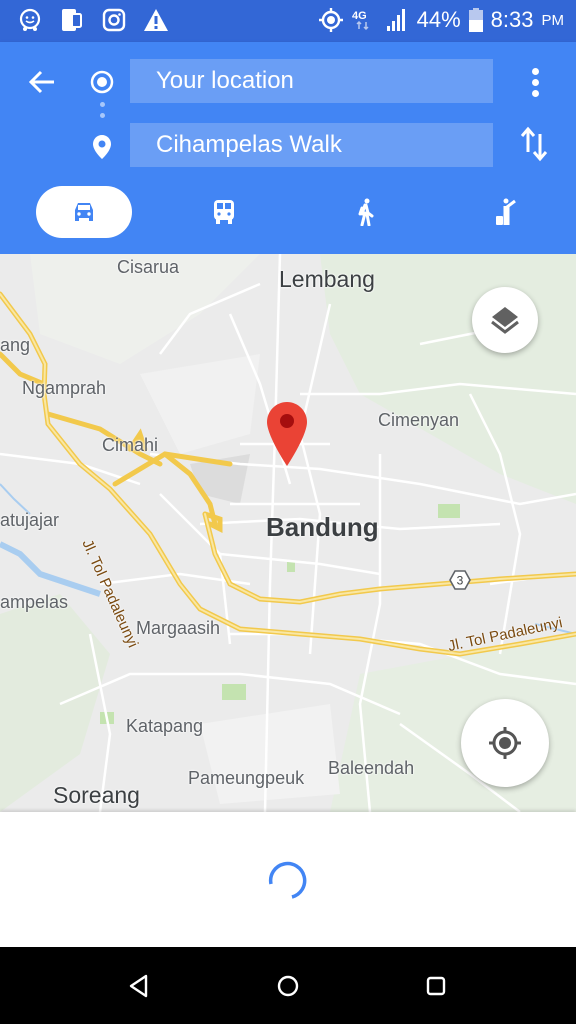 This screenshot has height=1024, width=576. Describe the element at coordinates (331, 20) in the screenshot. I see `location-icon` at that location.